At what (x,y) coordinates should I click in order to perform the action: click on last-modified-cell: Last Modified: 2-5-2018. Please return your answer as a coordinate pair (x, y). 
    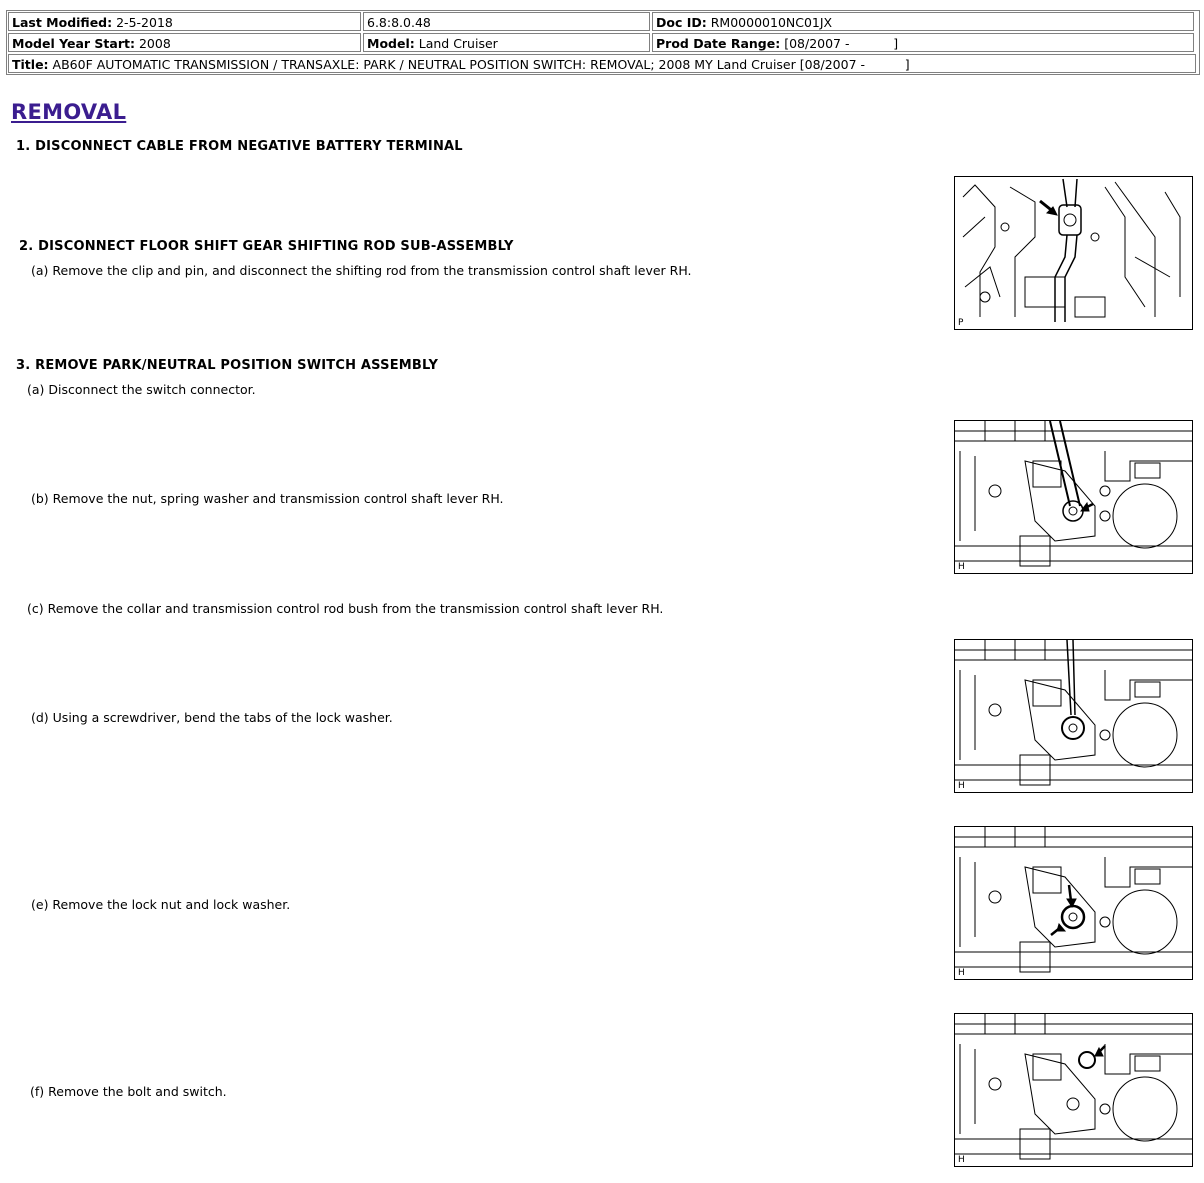
    Looking at the image, I should click on (184, 21).